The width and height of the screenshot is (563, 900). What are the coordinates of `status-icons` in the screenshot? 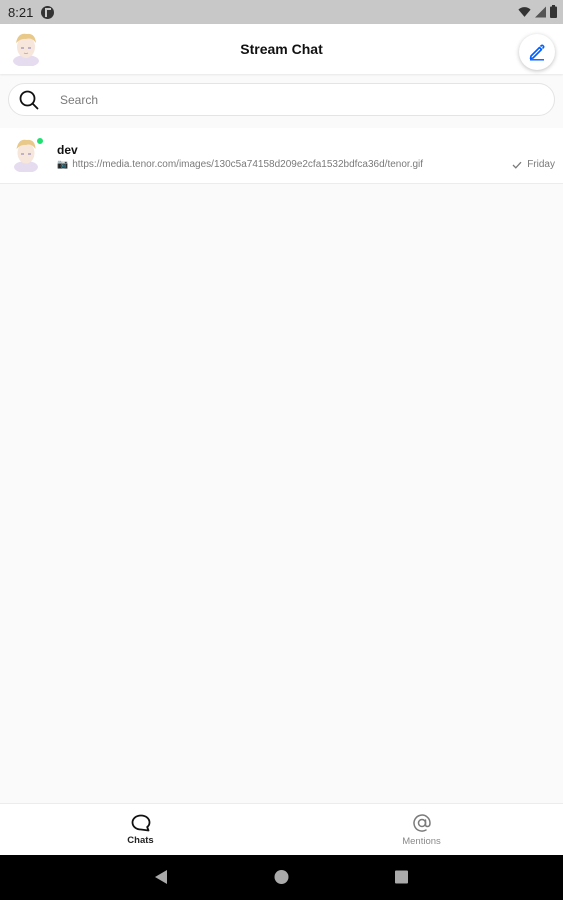 It's located at (537, 11).